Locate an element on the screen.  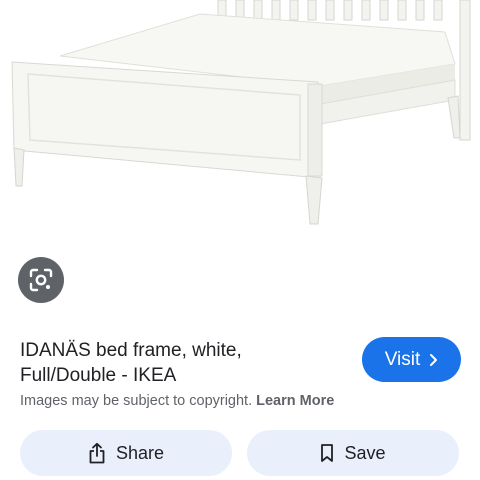
copyright-text: Images may be subject to copyright. is located at coordinates (136, 401).